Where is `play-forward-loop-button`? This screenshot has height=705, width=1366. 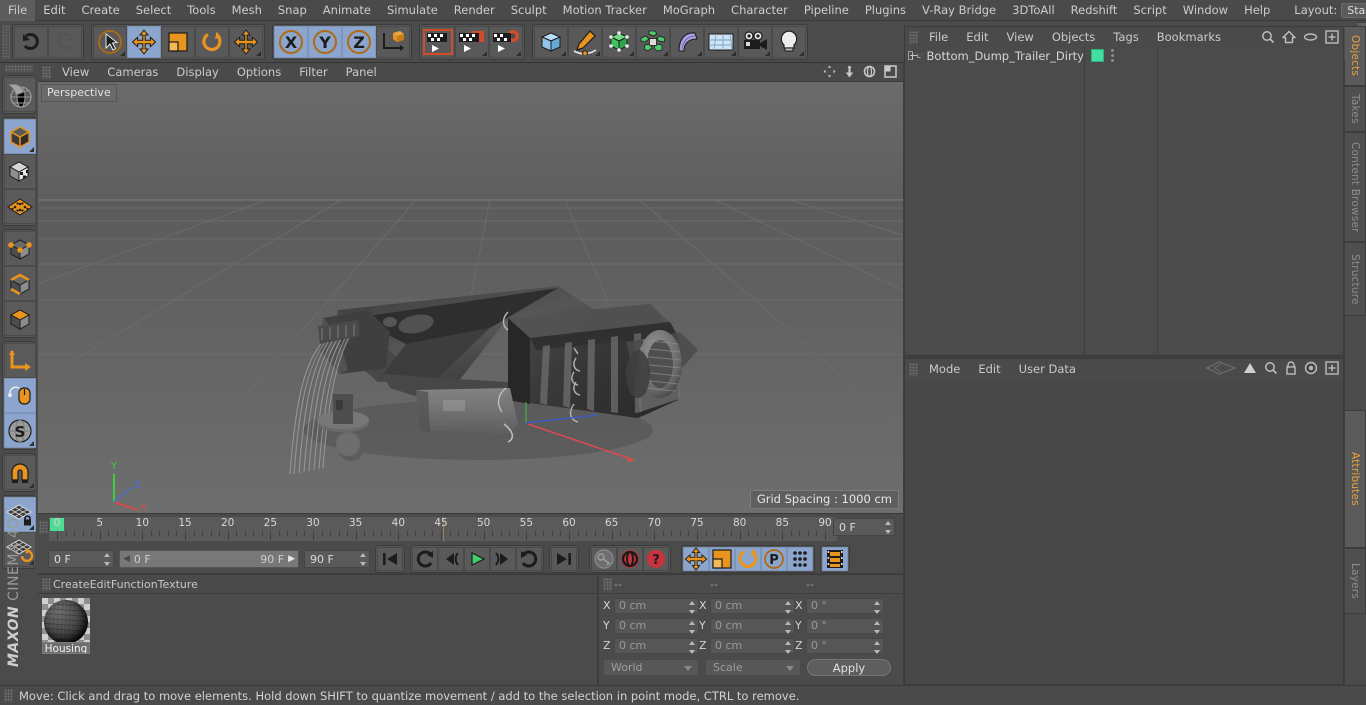
play-forward-loop-button is located at coordinates (529, 559).